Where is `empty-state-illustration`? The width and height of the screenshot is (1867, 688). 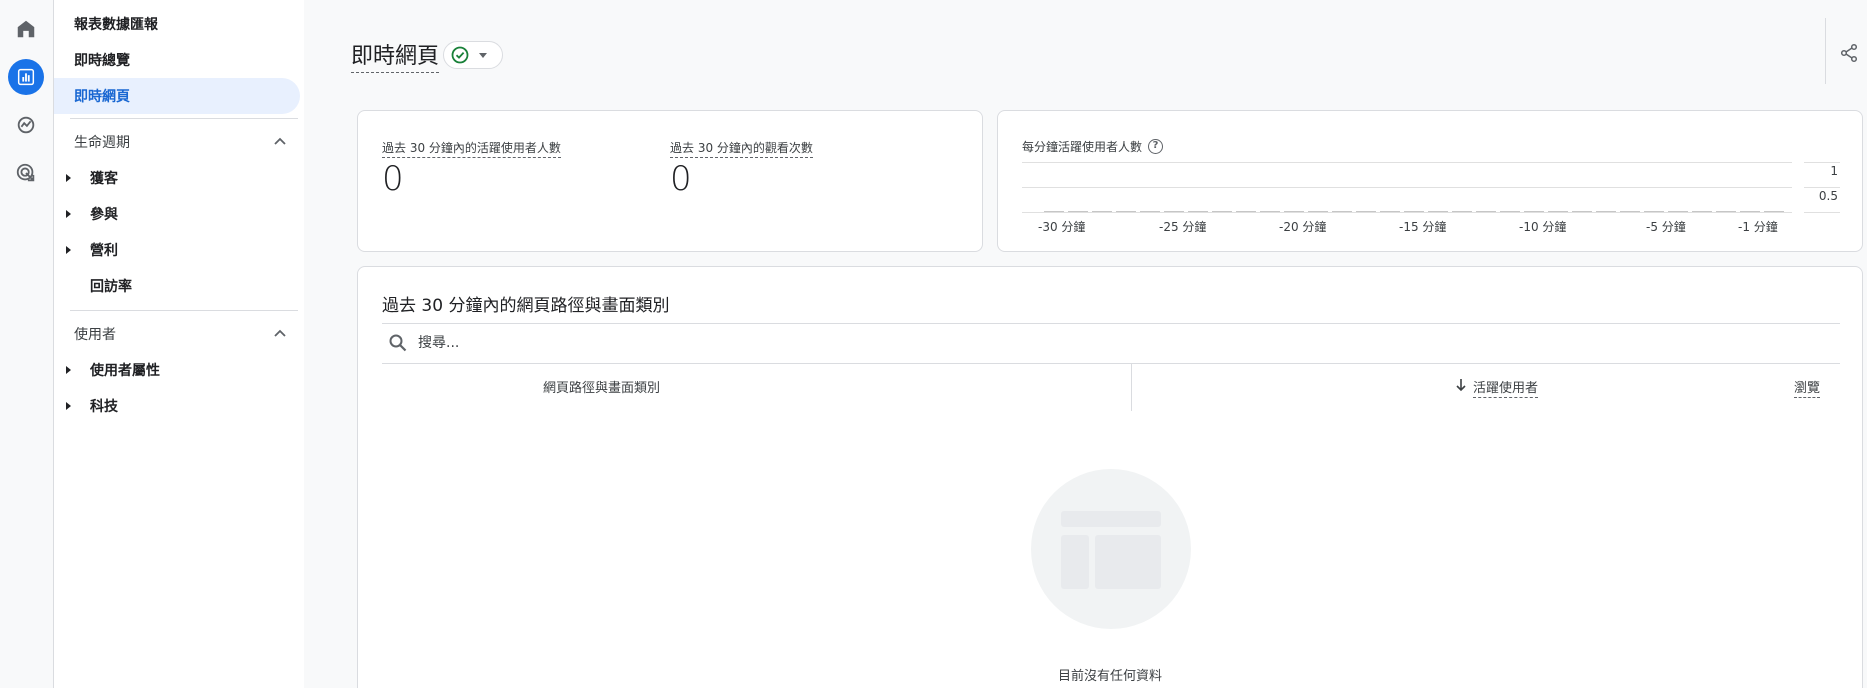
empty-state-illustration is located at coordinates (1111, 549).